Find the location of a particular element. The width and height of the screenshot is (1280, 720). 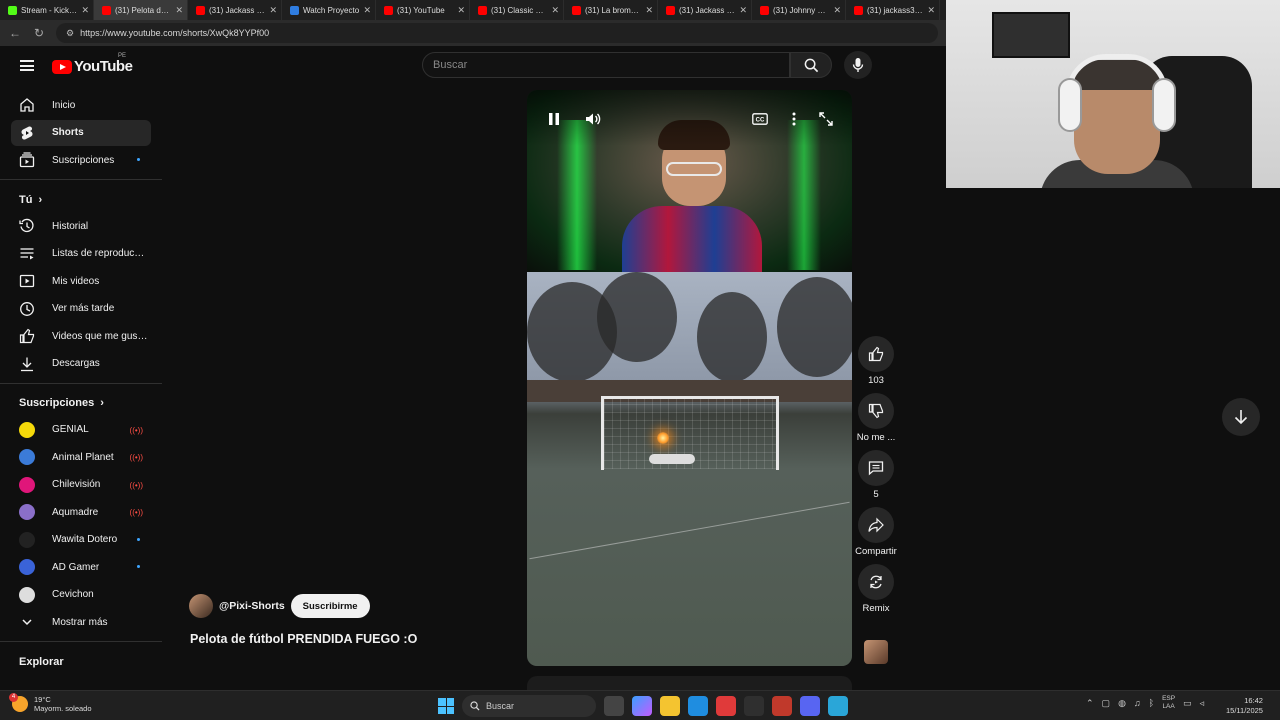

sidebar-item-inicio: Inicio is located at coordinates (81, 105).